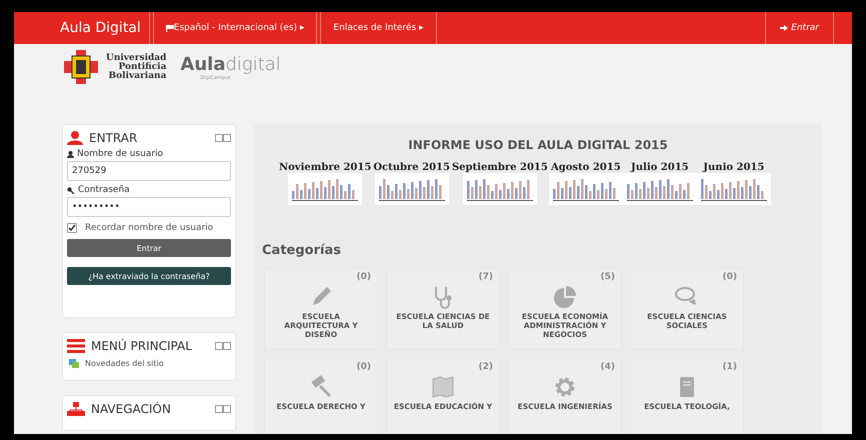 The width and height of the screenshot is (866, 440). Describe the element at coordinates (321, 387) in the screenshot. I see `gavel-icon` at that location.